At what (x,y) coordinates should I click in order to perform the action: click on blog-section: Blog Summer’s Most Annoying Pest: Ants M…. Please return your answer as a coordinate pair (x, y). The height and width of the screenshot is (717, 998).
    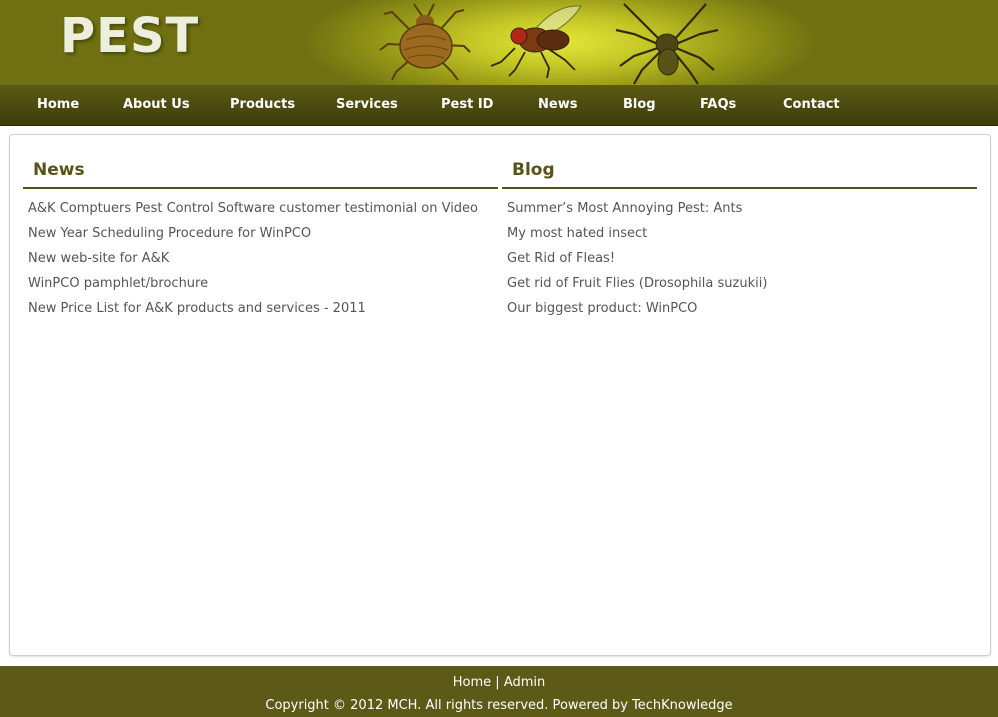
    Looking at the image, I should click on (739, 239).